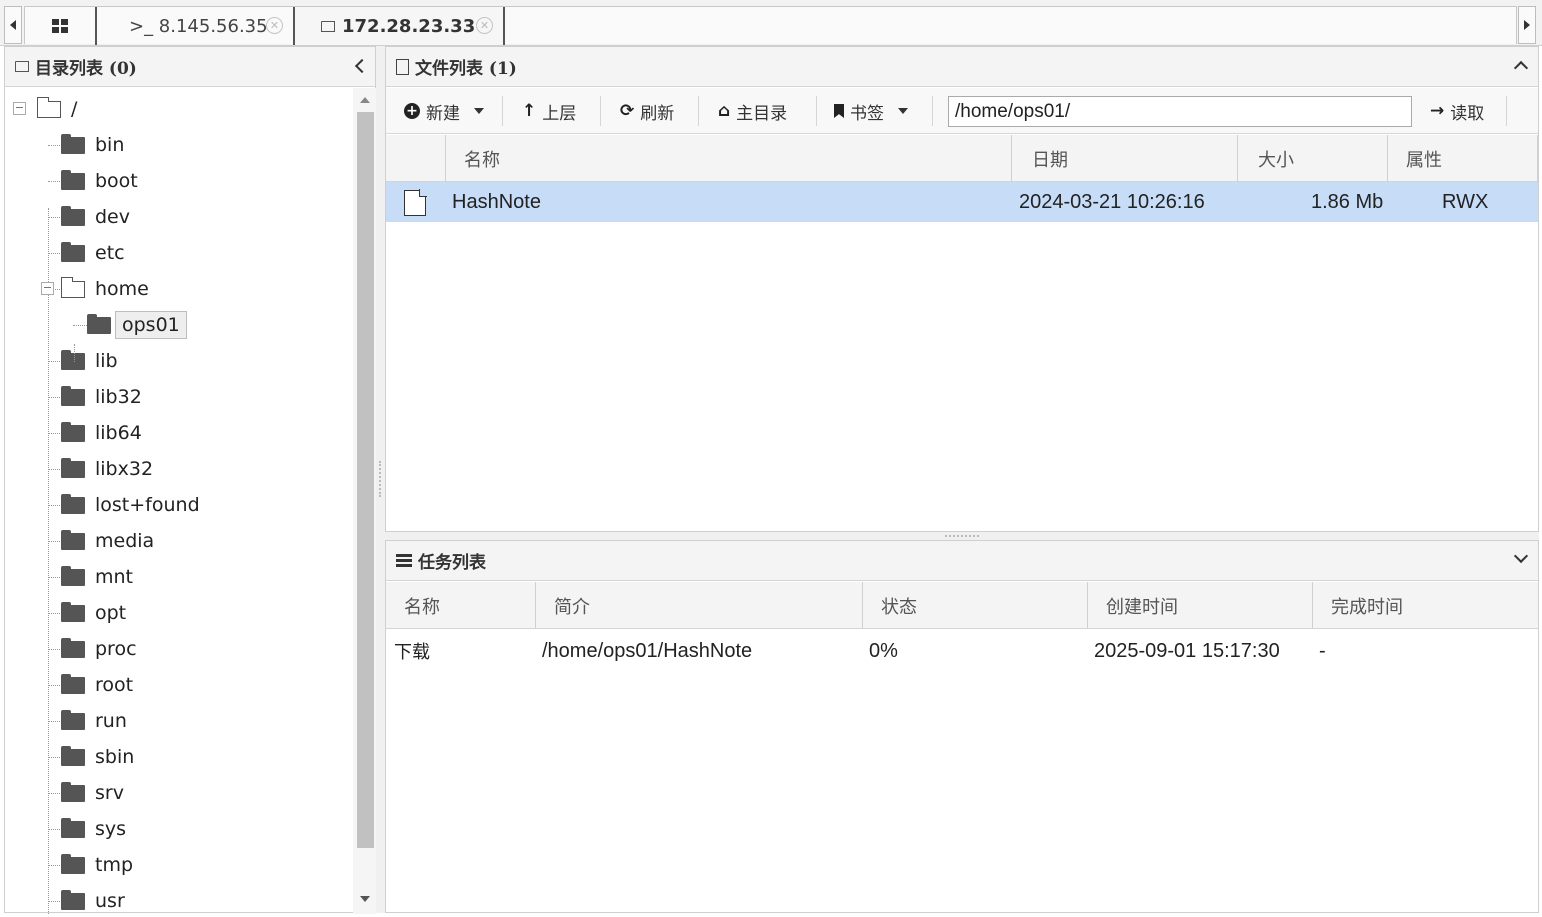 This screenshot has height=917, width=1542. Describe the element at coordinates (147, 505) in the screenshot. I see `tree-node-label: lost+found` at that location.